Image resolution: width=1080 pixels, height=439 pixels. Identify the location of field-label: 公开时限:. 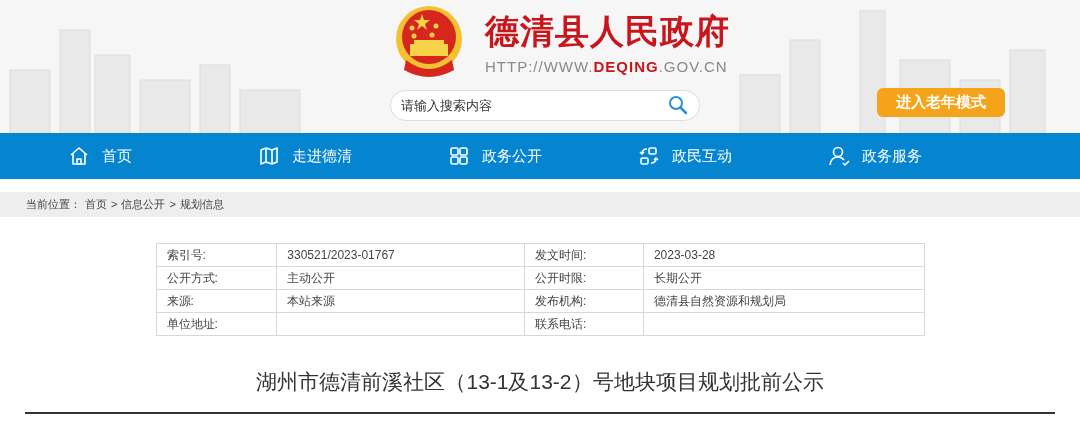
(584, 278).